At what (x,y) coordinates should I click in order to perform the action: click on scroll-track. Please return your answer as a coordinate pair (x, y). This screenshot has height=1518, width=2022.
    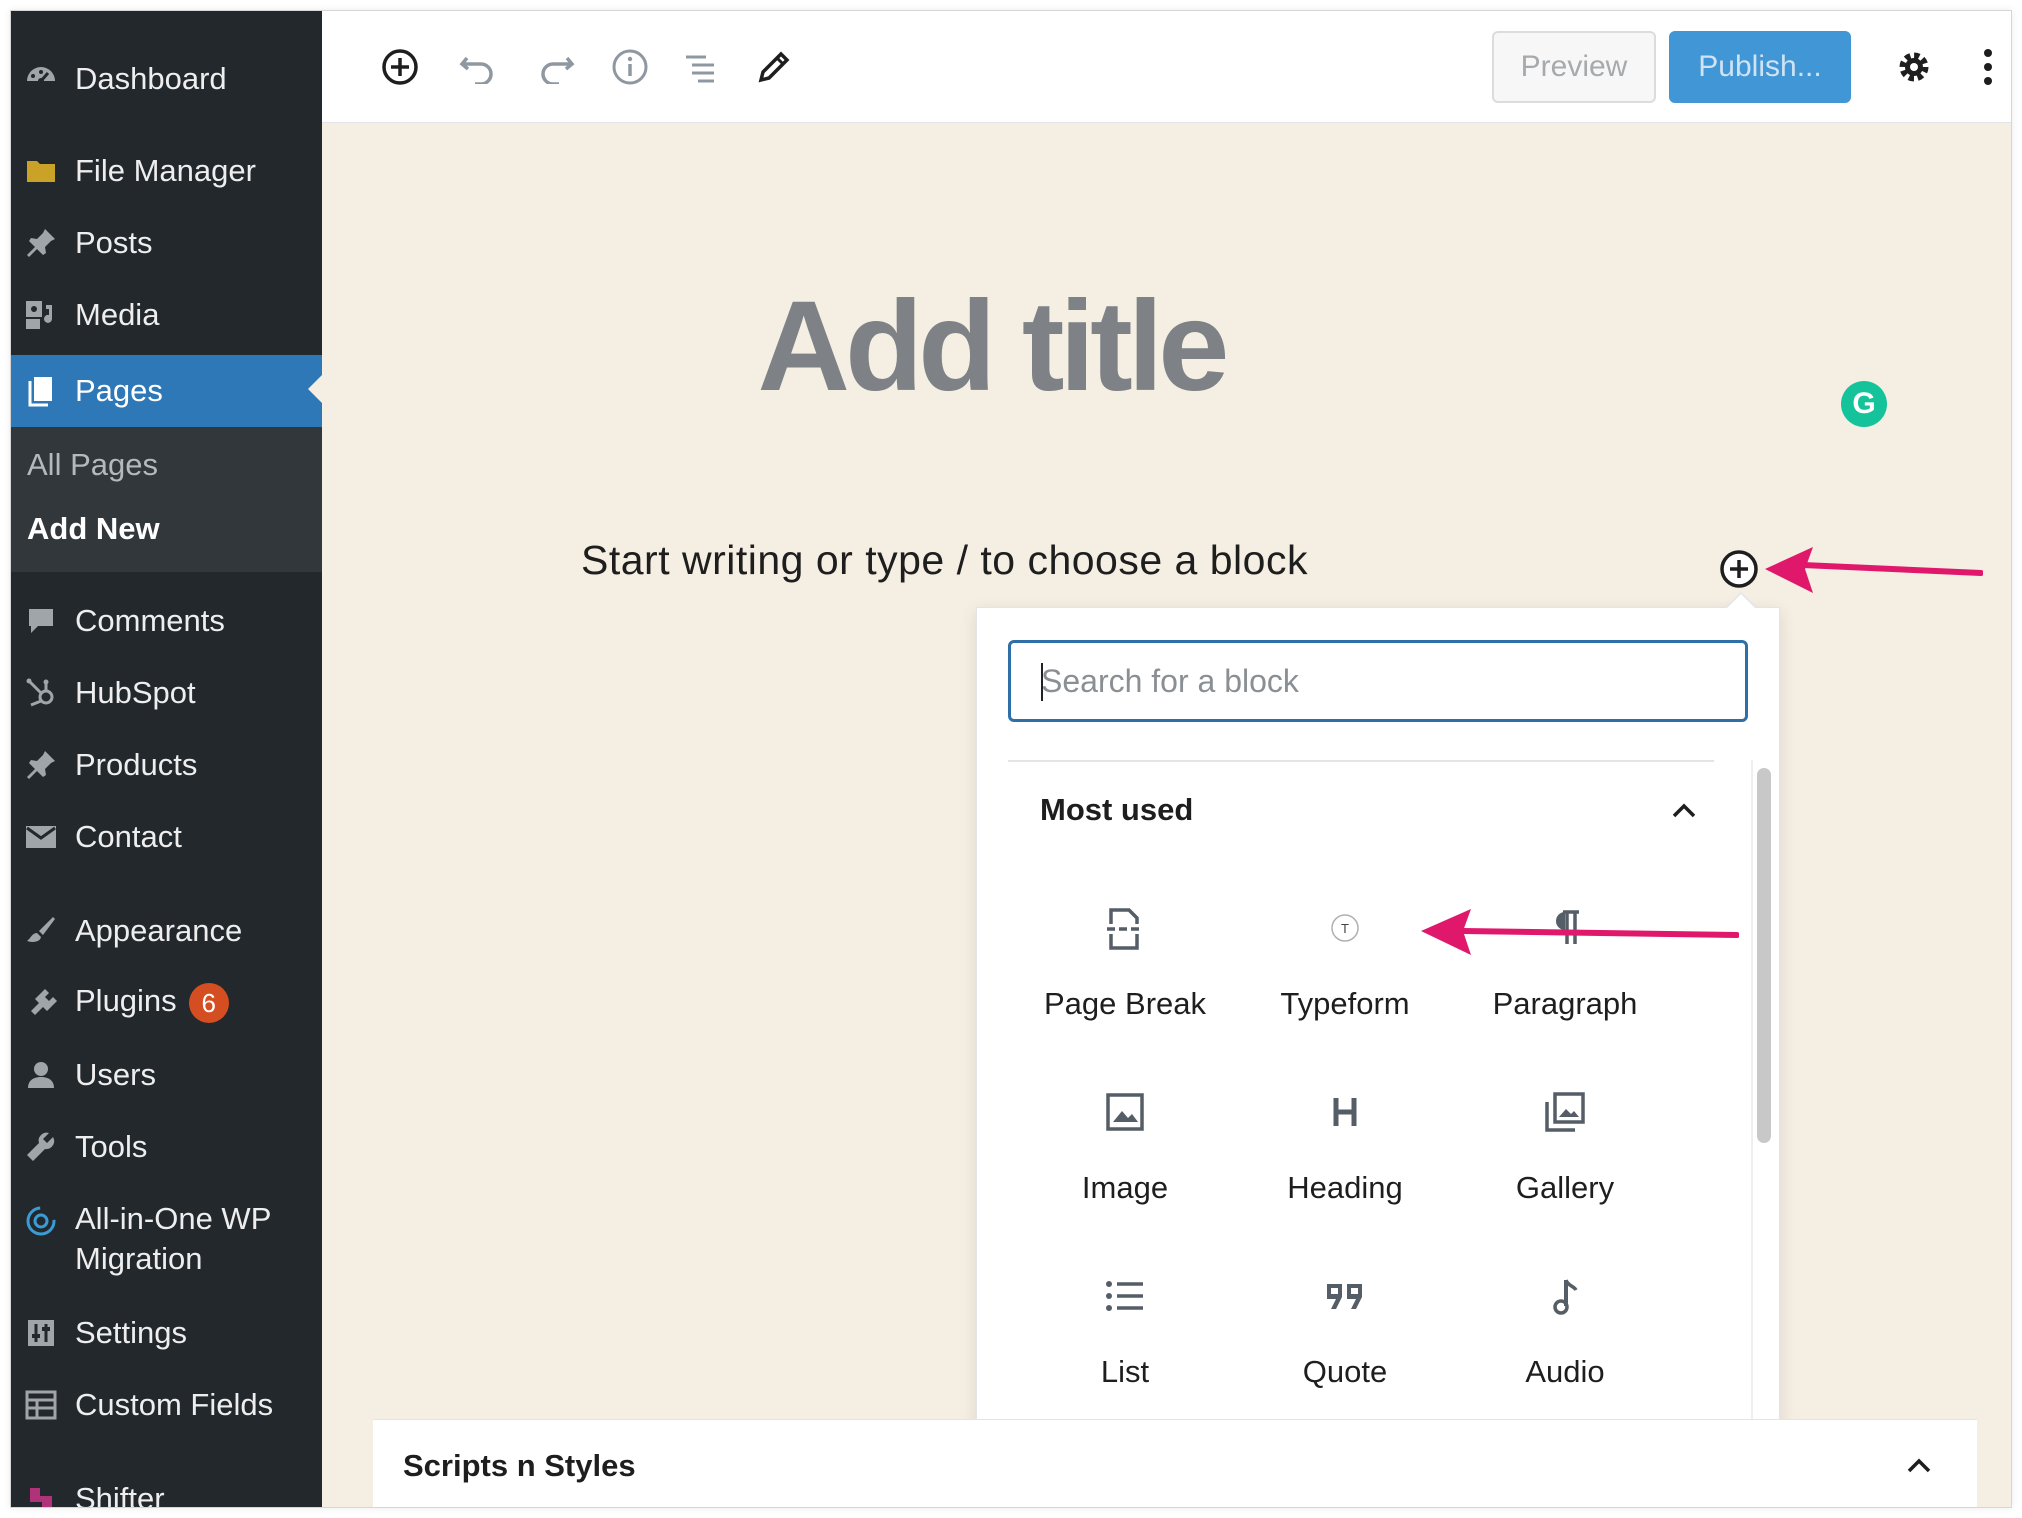
    Looking at the image, I should click on (1752, 1120).